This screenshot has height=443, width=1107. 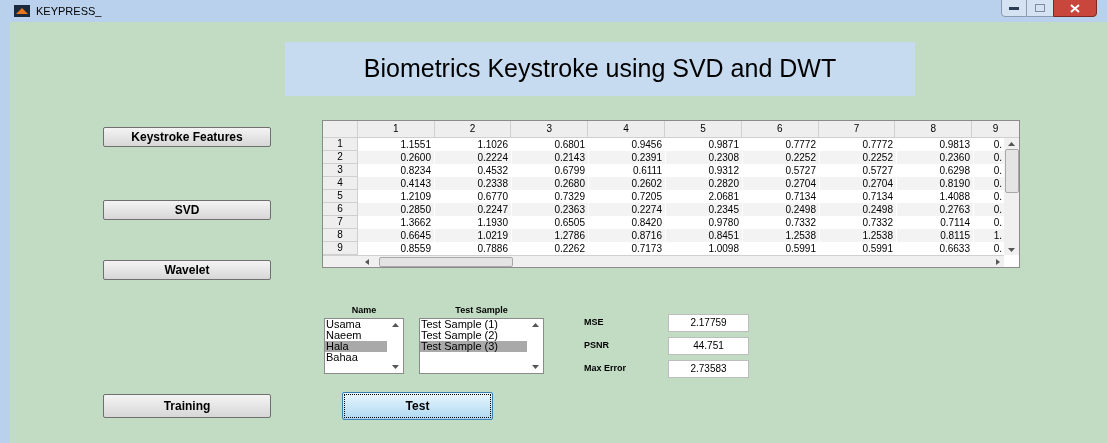 I want to click on list-label: Name, so click(x=364, y=310).